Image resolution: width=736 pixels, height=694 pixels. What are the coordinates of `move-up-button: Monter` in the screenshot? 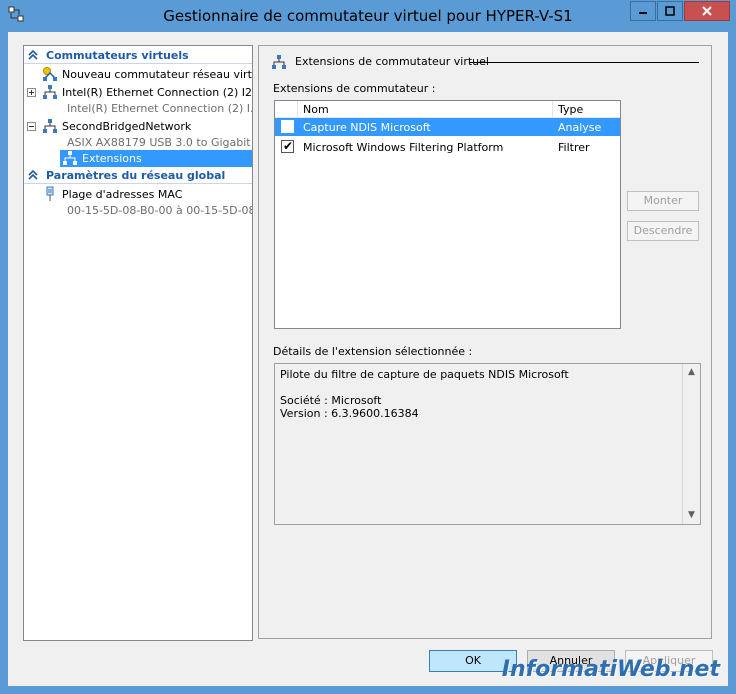 It's located at (663, 201).